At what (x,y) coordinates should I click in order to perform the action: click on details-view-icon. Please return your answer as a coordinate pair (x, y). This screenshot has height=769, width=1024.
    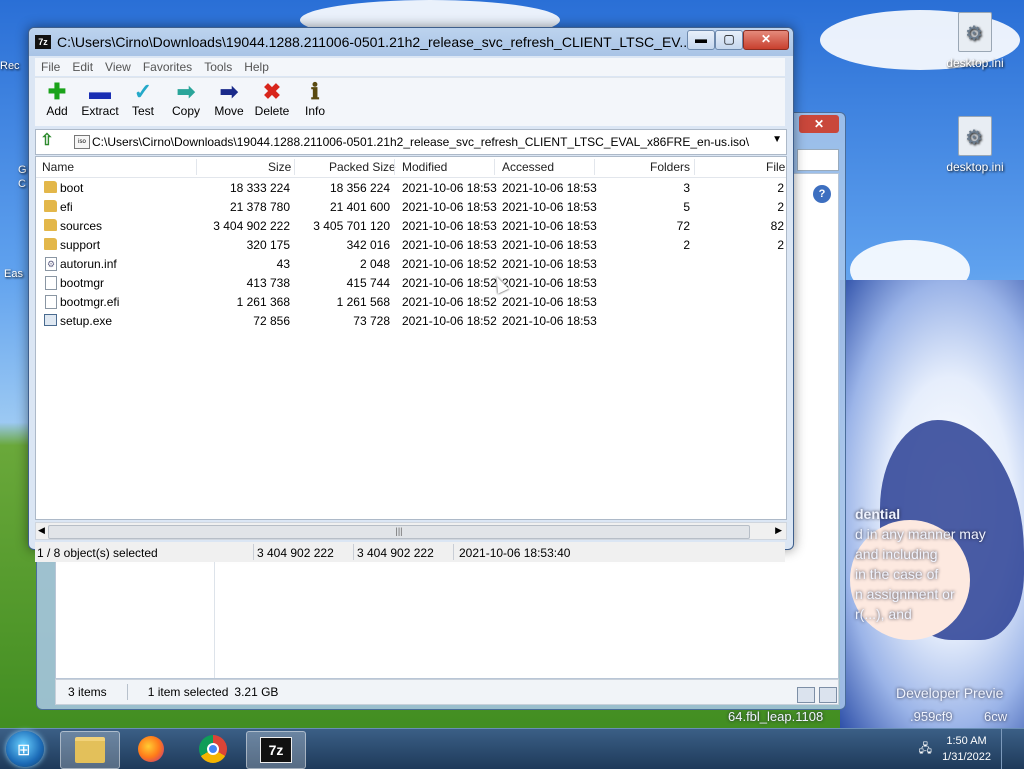
    Looking at the image, I should click on (806, 695).